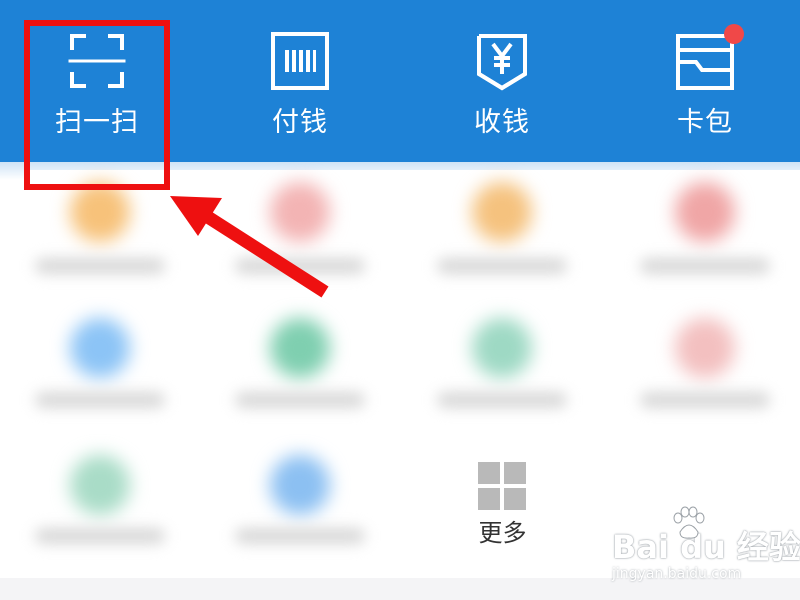 The height and width of the screenshot is (600, 800). I want to click on paw-logo-icon, so click(688, 524).